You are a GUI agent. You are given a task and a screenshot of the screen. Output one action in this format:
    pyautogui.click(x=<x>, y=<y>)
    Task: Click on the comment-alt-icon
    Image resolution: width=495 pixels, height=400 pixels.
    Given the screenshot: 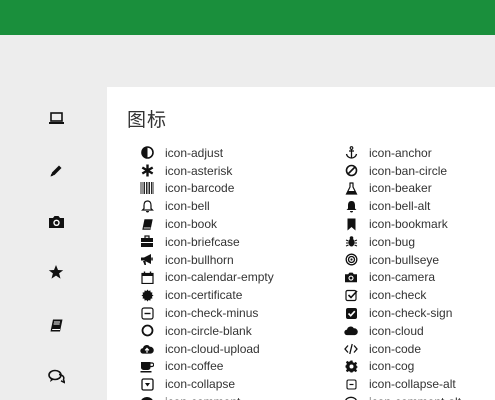 What is the action you would take?
    pyautogui.click(x=351, y=397)
    